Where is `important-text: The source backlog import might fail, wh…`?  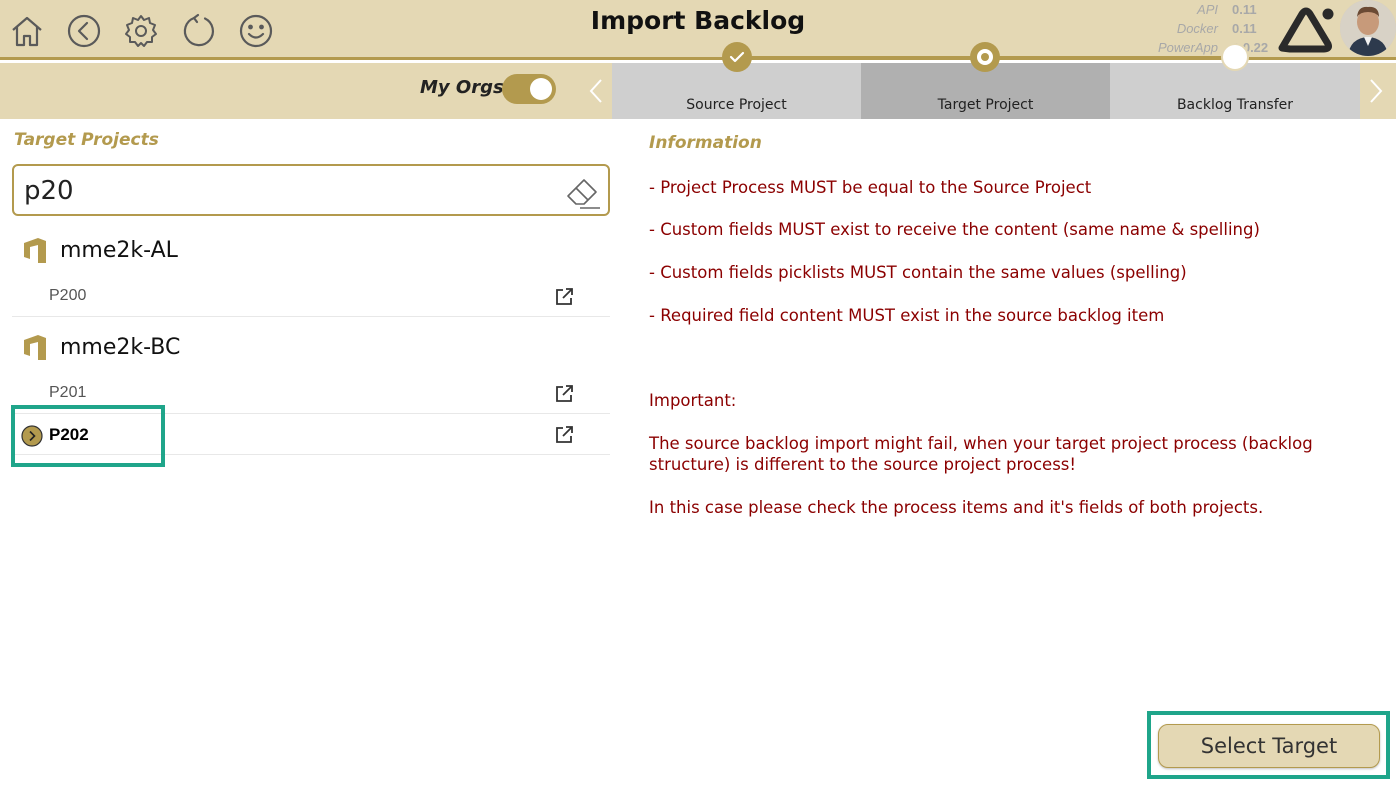 important-text: The source backlog import might fail, wh… is located at coordinates (981, 454).